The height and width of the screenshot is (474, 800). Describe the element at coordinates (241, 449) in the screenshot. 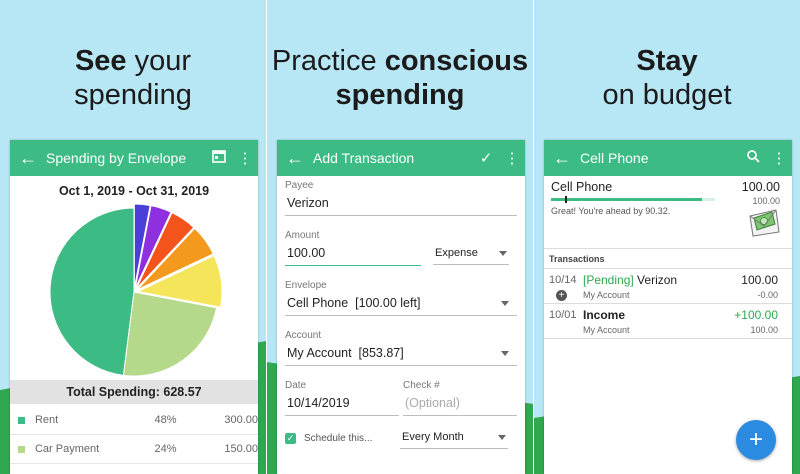

I see `row-amount: 150.00` at that location.